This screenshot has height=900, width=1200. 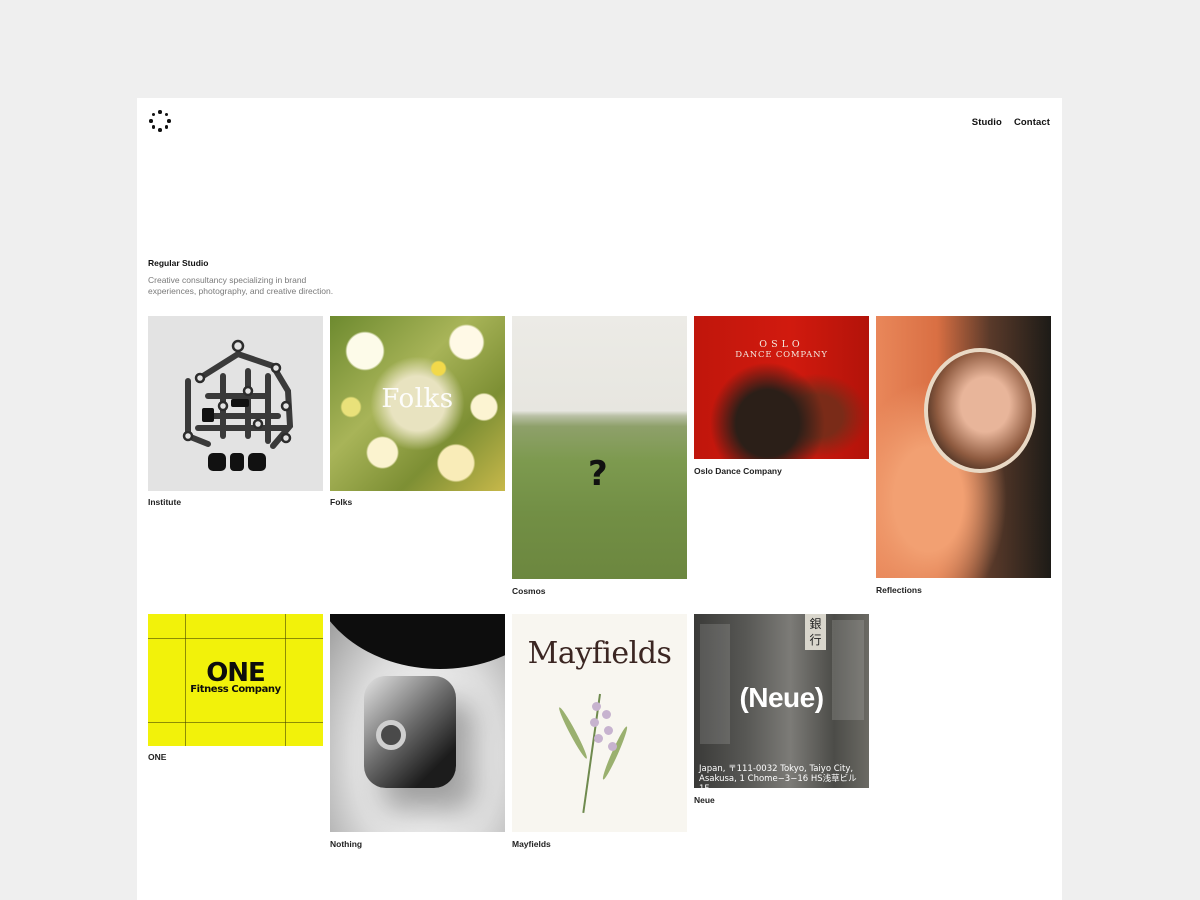 I want to click on one-wordmark: ONE, so click(x=236, y=673).